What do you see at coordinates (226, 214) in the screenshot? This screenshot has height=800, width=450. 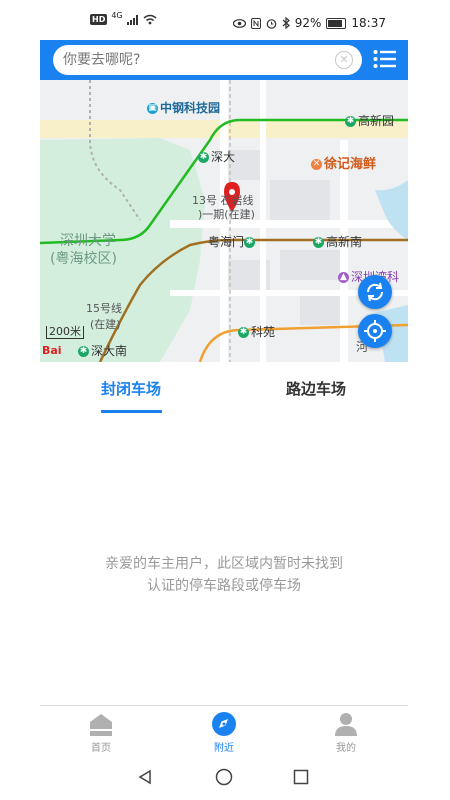 I see `map-label-construction: )一期(在建)` at bounding box center [226, 214].